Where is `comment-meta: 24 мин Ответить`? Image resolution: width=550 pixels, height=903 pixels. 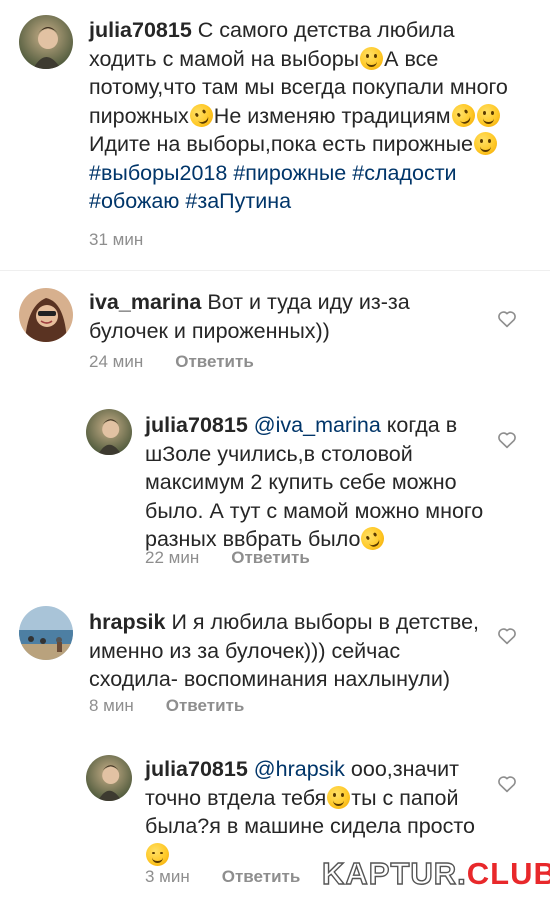
comment-meta: 24 мин Ответить is located at coordinates (171, 362).